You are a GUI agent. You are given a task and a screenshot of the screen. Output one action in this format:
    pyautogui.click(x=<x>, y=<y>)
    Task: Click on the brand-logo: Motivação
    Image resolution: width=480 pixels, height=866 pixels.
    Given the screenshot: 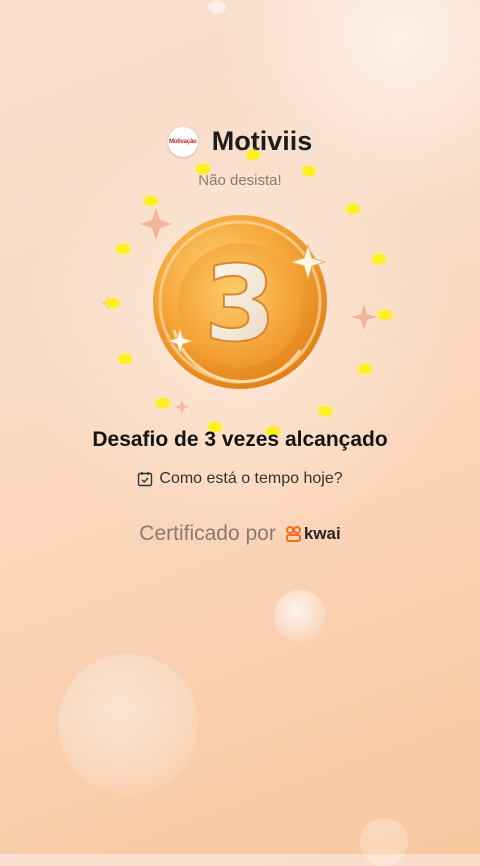 What is the action you would take?
    pyautogui.click(x=182, y=141)
    